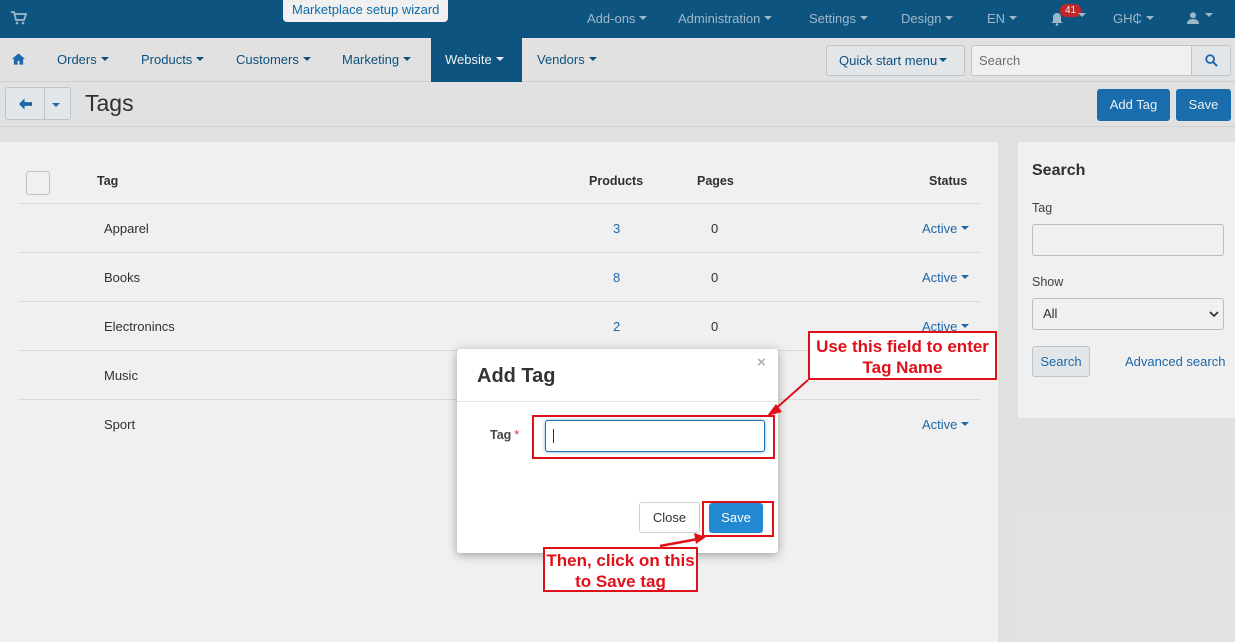 Image resolution: width=1235 pixels, height=642 pixels. I want to click on close-icon: ×, so click(761, 362).